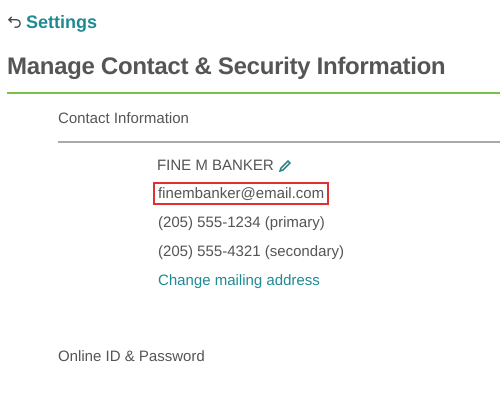 Image resolution: width=500 pixels, height=400 pixels. Describe the element at coordinates (132, 356) in the screenshot. I see `section-heading: Online ID & Password` at that location.